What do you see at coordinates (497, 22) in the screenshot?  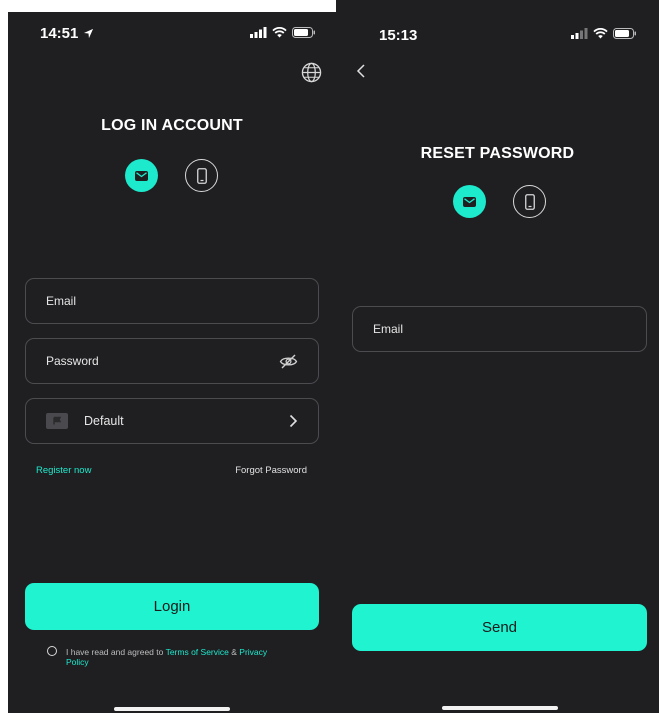 I see `status-bar: 15:13` at bounding box center [497, 22].